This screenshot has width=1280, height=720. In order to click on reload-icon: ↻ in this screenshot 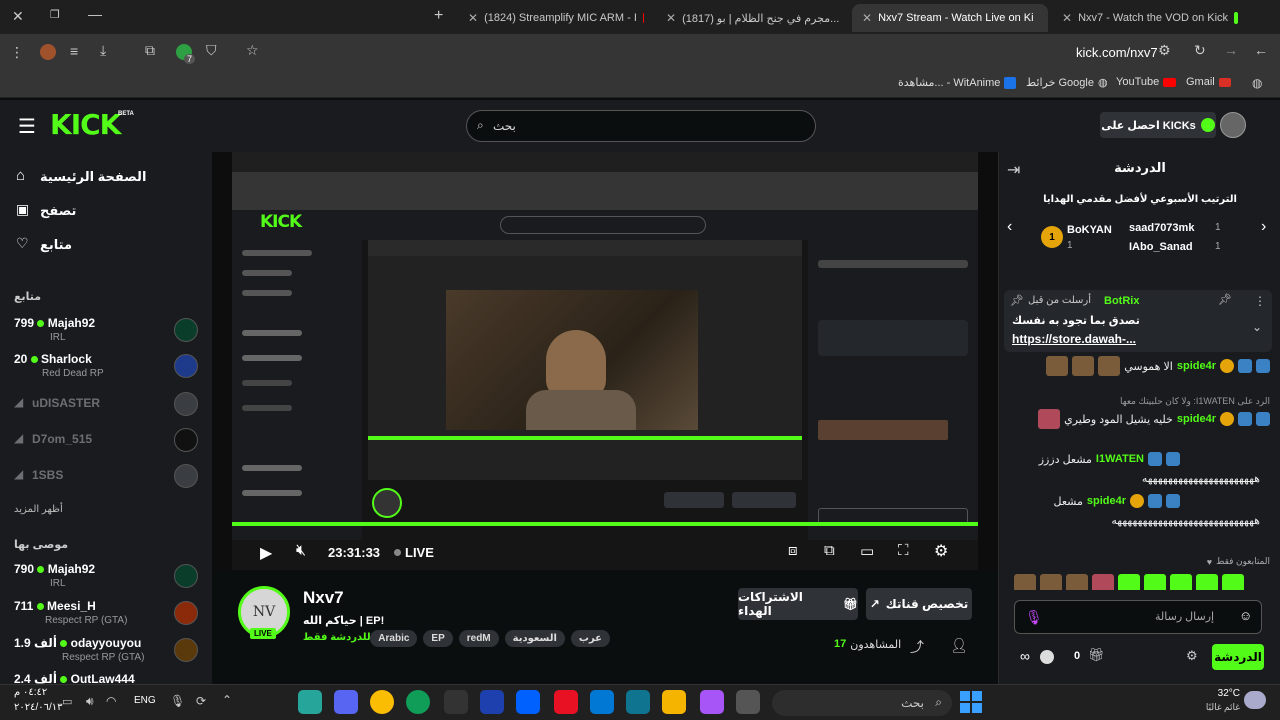, I will do `click(1200, 50)`.